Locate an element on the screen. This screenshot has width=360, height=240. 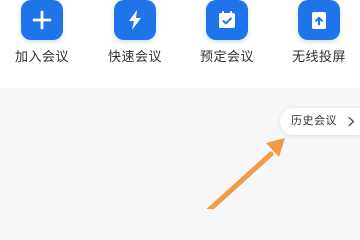
schedule-meeting-button is located at coordinates (227, 20).